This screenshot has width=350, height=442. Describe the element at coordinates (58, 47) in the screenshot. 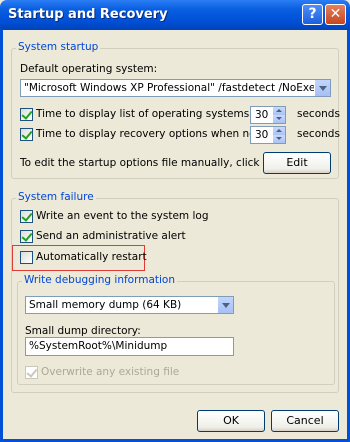

I see `system-startup-legend: System startup` at that location.